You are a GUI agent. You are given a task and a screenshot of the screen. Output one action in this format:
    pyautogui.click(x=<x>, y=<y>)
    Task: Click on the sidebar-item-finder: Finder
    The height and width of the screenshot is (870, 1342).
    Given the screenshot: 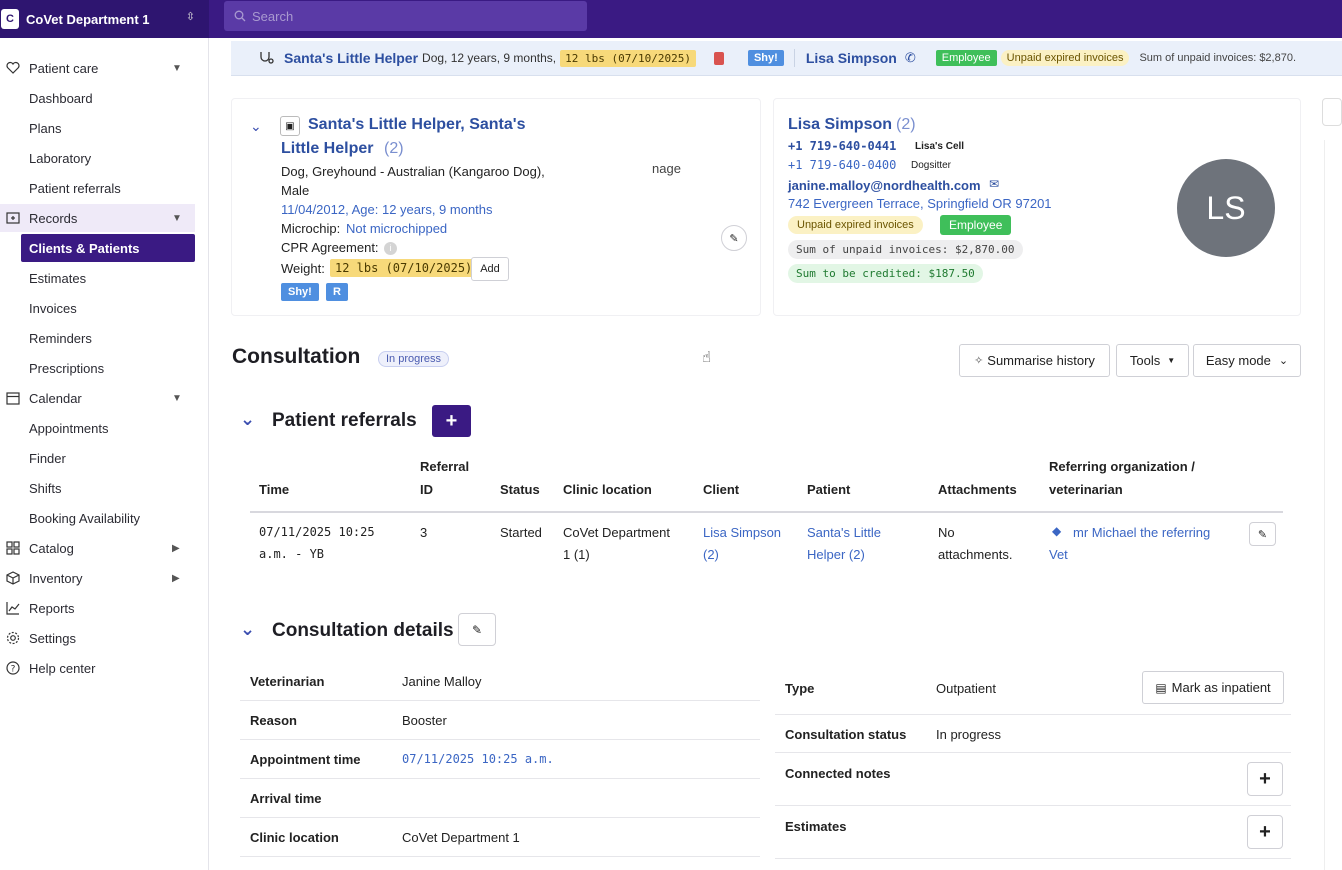 What is the action you would take?
    pyautogui.click(x=104, y=458)
    